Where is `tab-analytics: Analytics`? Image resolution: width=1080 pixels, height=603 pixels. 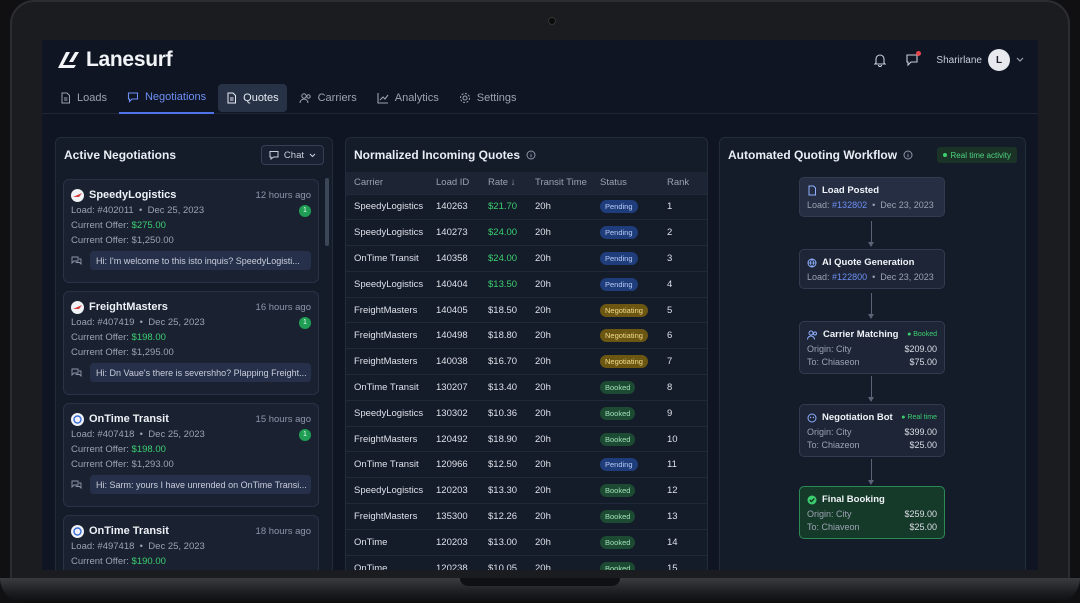 tab-analytics: Analytics is located at coordinates (408, 98).